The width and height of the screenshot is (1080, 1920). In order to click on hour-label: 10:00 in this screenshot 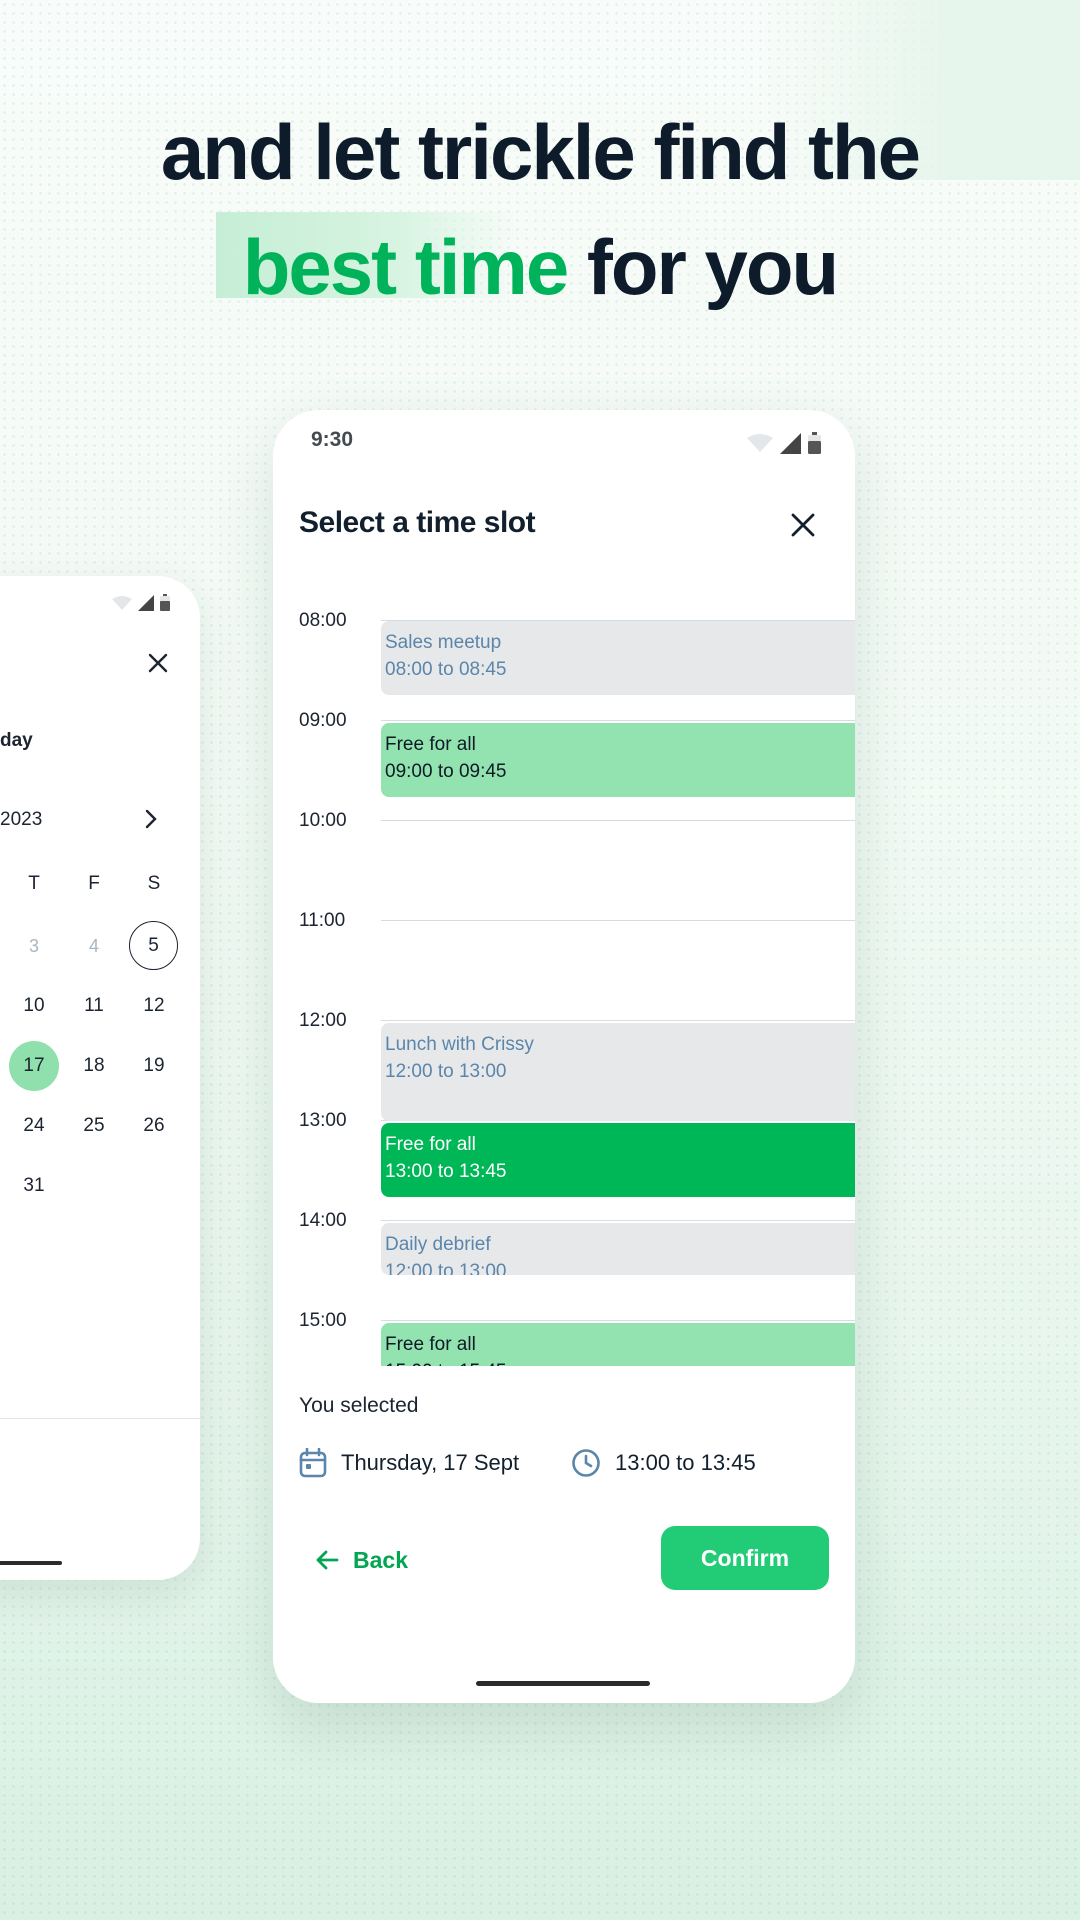, I will do `click(323, 820)`.